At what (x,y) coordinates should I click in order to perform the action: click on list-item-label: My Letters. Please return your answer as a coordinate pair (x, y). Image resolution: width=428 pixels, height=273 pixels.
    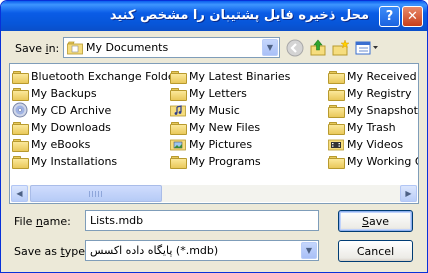
    Looking at the image, I should click on (218, 93).